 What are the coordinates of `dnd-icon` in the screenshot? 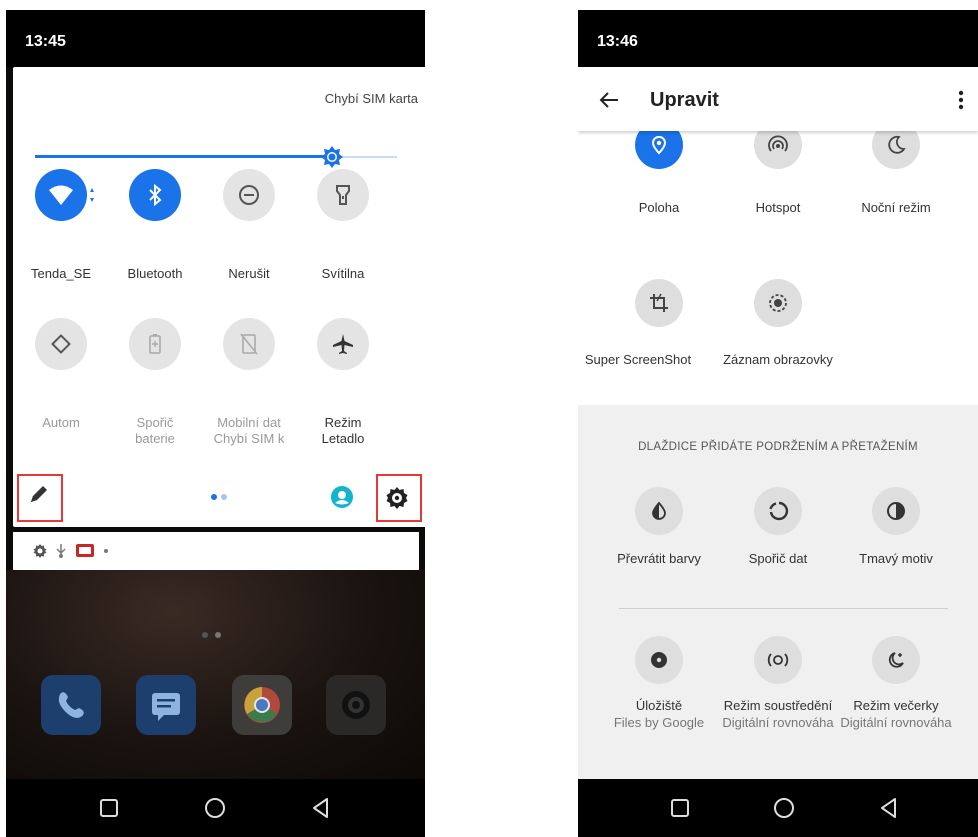 It's located at (249, 195).